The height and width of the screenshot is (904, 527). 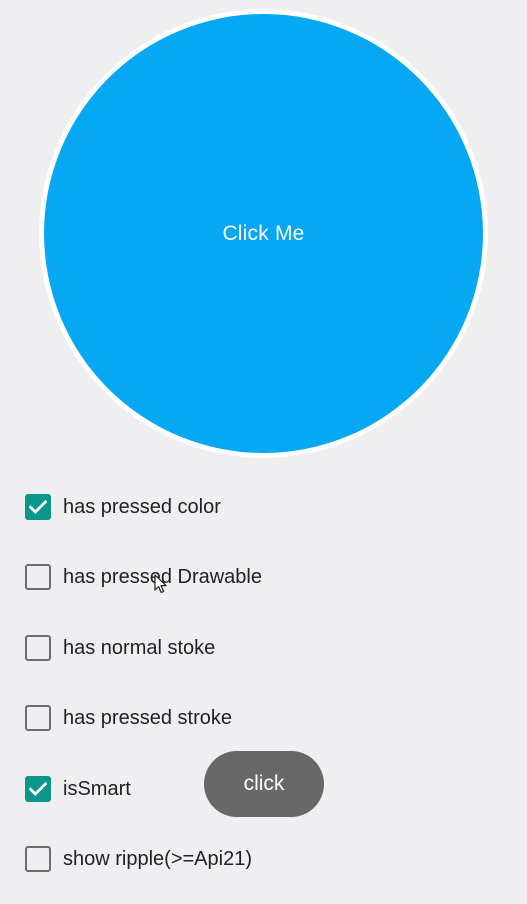 I want to click on option-label-has-pressed-drawable: has pressed Drawable, so click(x=162, y=576).